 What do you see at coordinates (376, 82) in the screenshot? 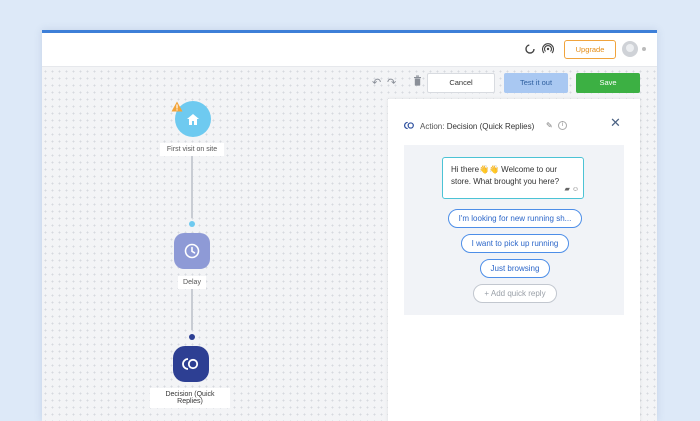
I see `undo-icon: ↶` at bounding box center [376, 82].